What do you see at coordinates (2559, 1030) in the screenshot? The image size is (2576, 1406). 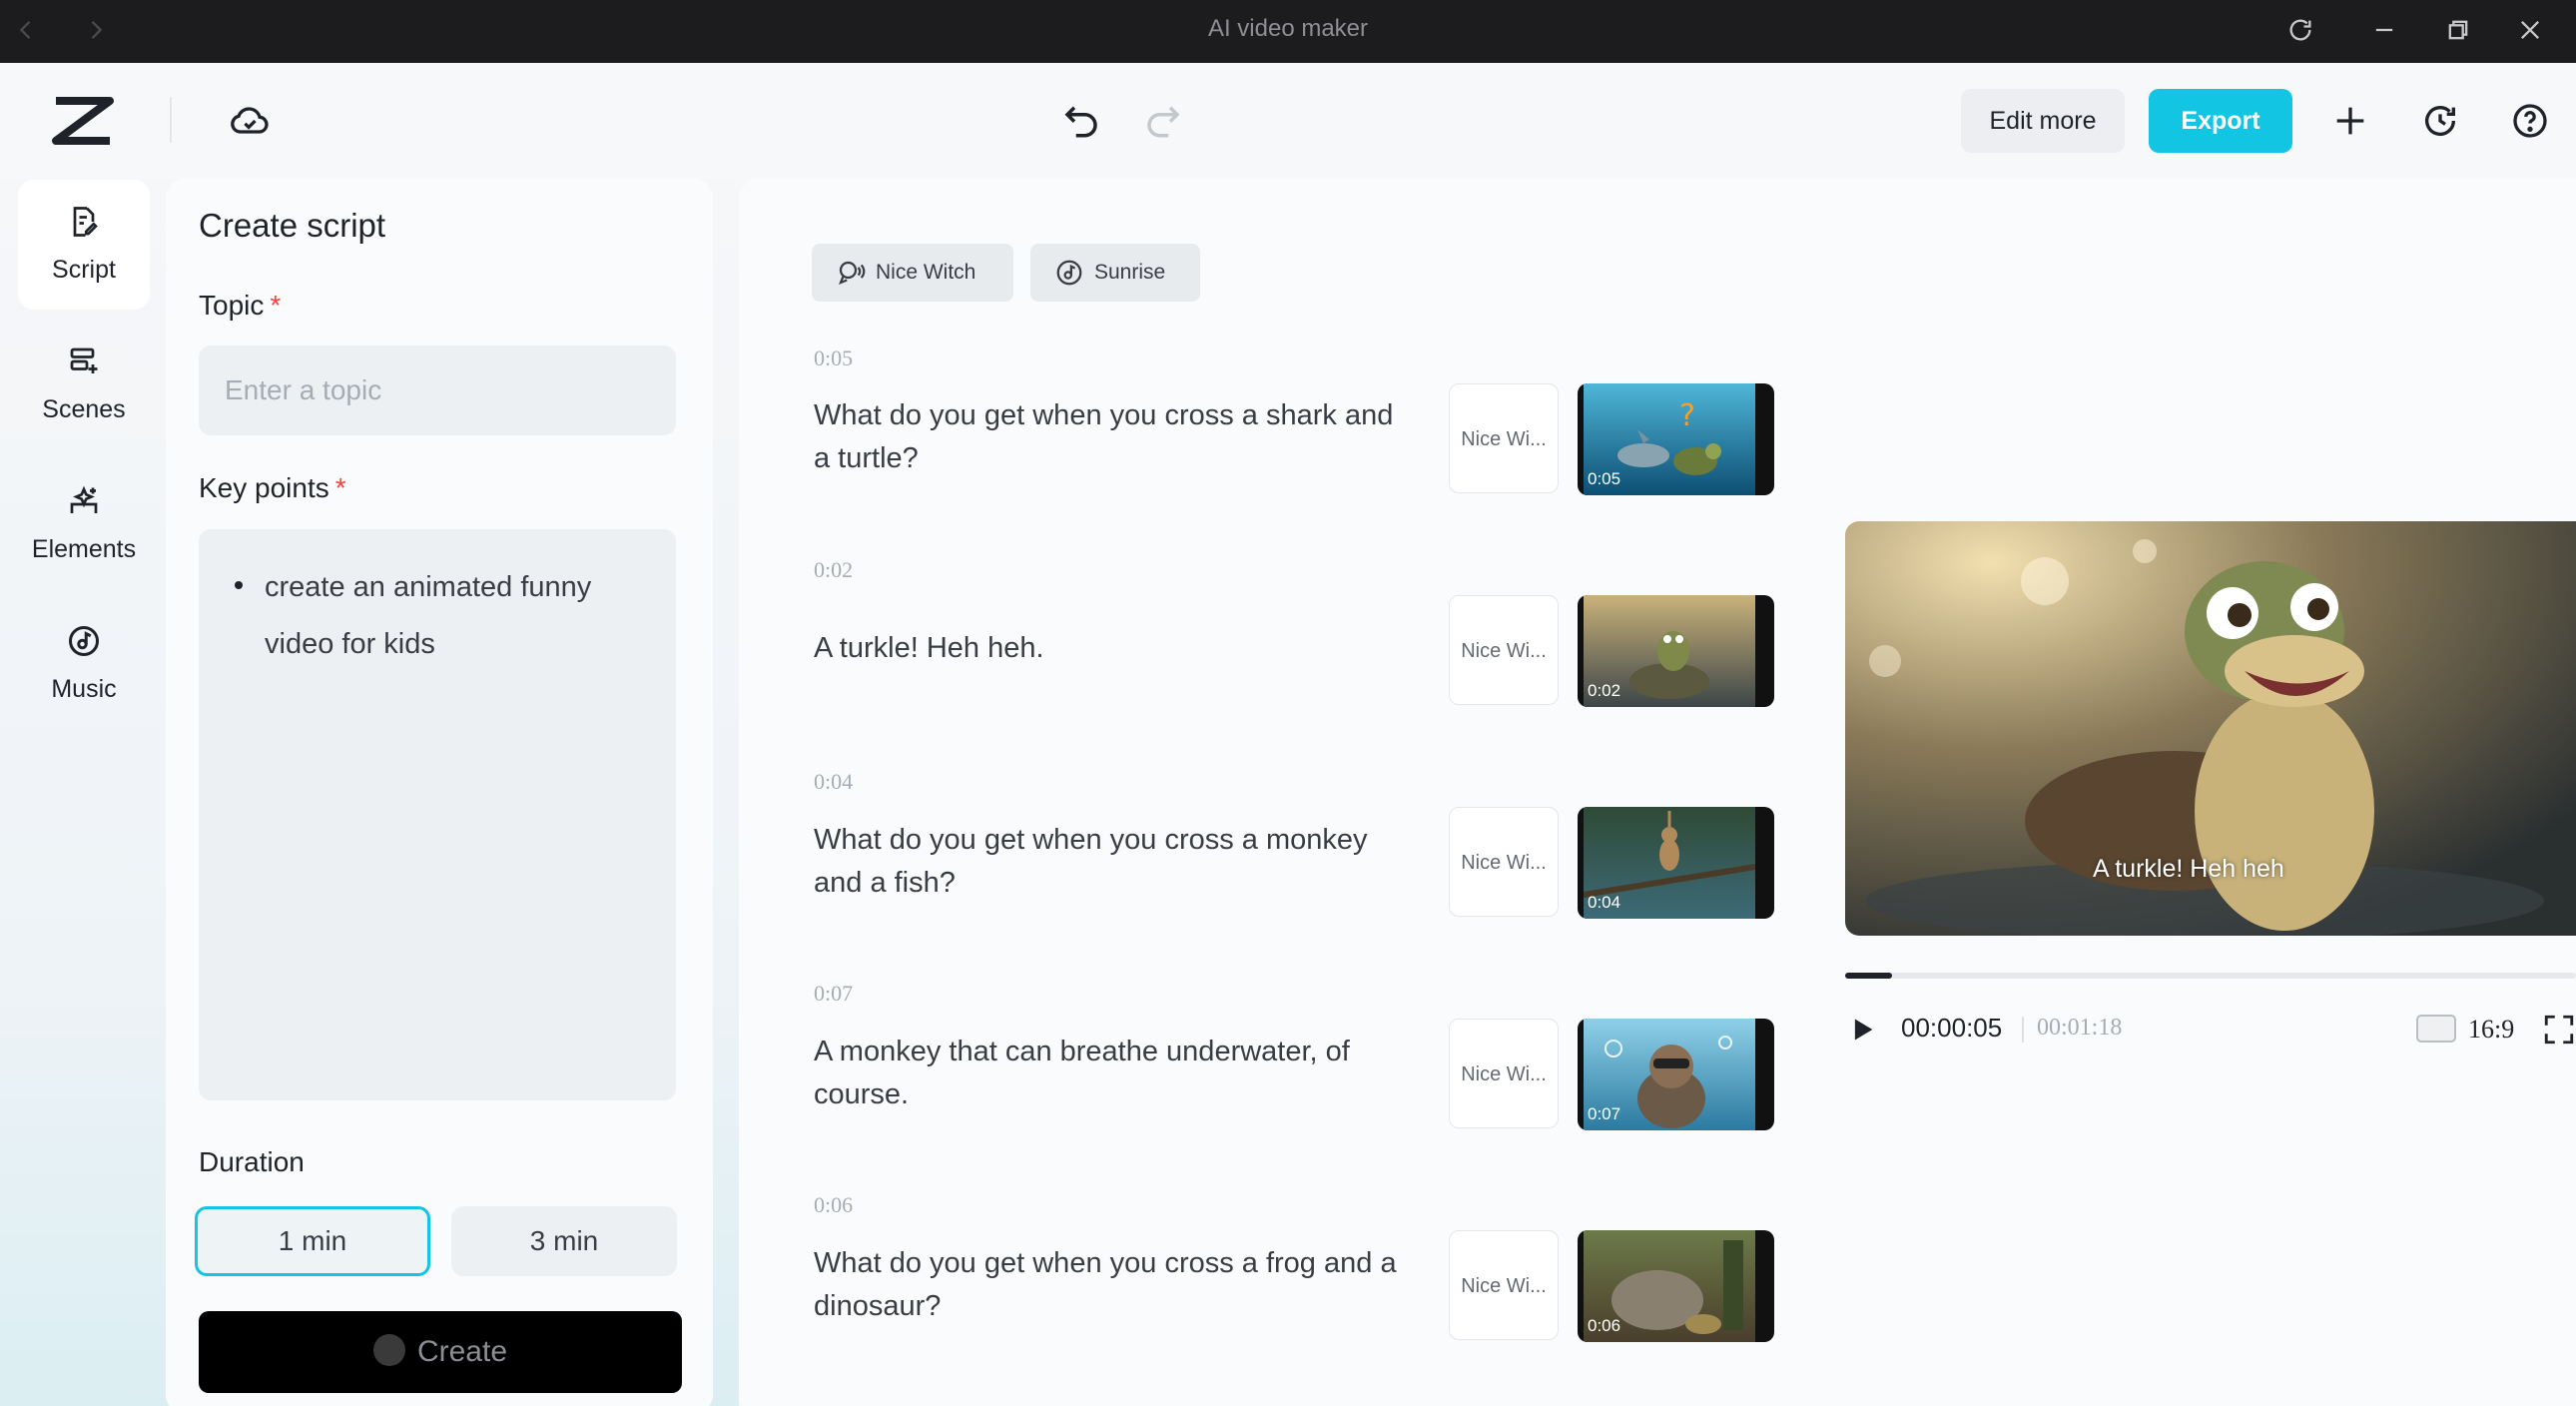 I see `fullscreen-icon` at bounding box center [2559, 1030].